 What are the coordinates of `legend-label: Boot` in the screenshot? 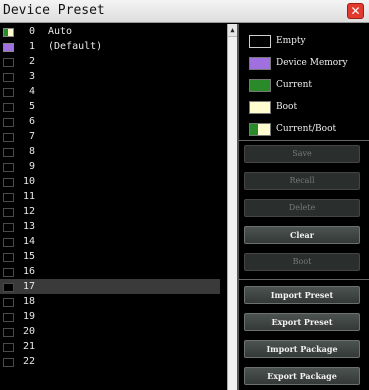 It's located at (287, 107).